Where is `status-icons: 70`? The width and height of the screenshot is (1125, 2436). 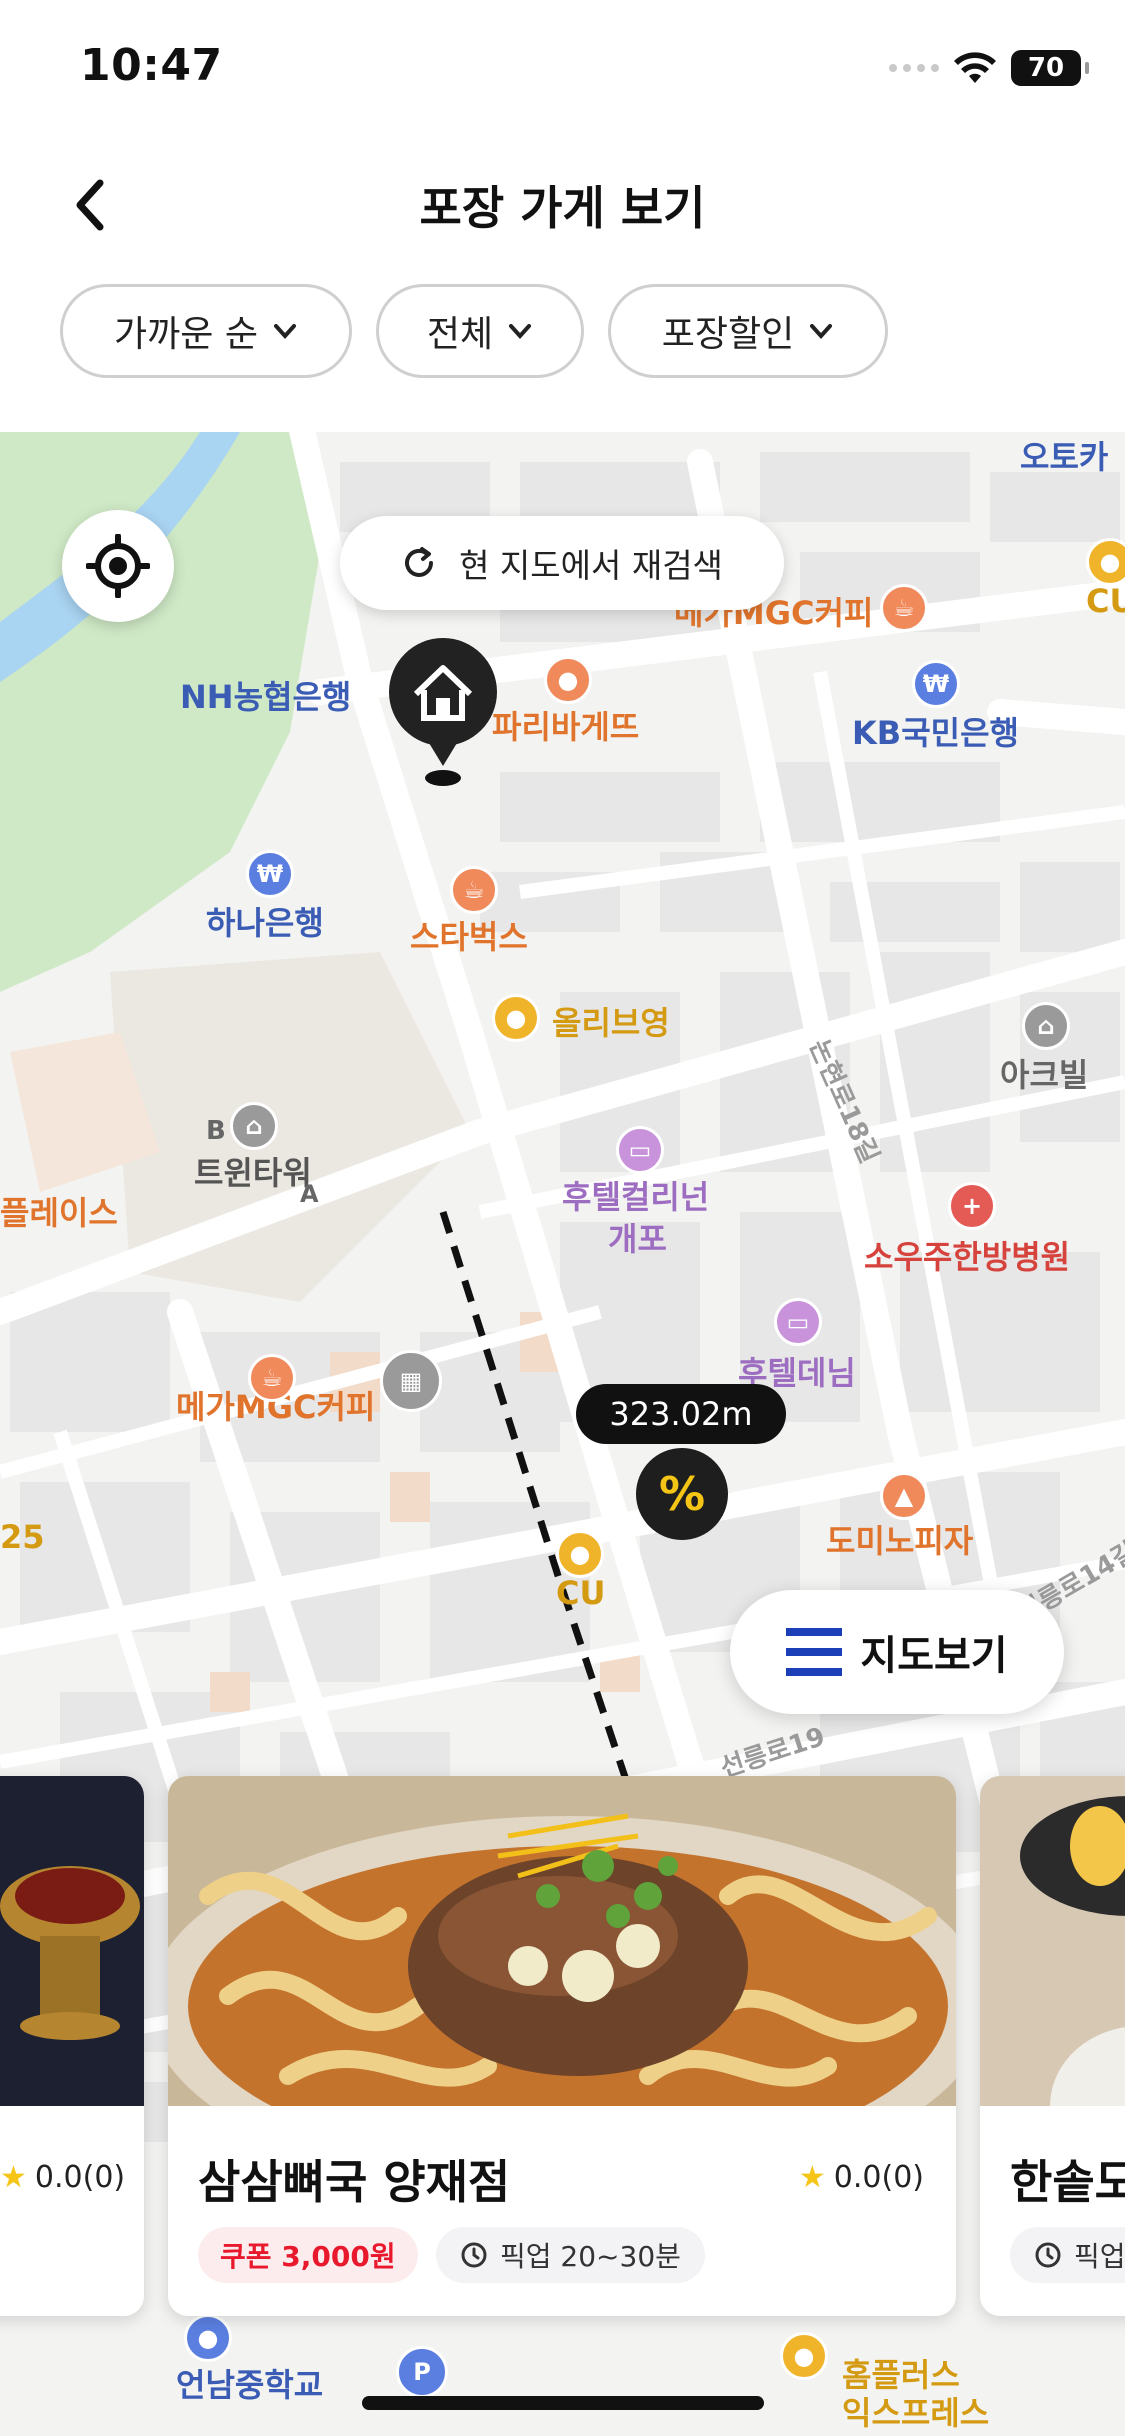 status-icons: 70 is located at coordinates (989, 68).